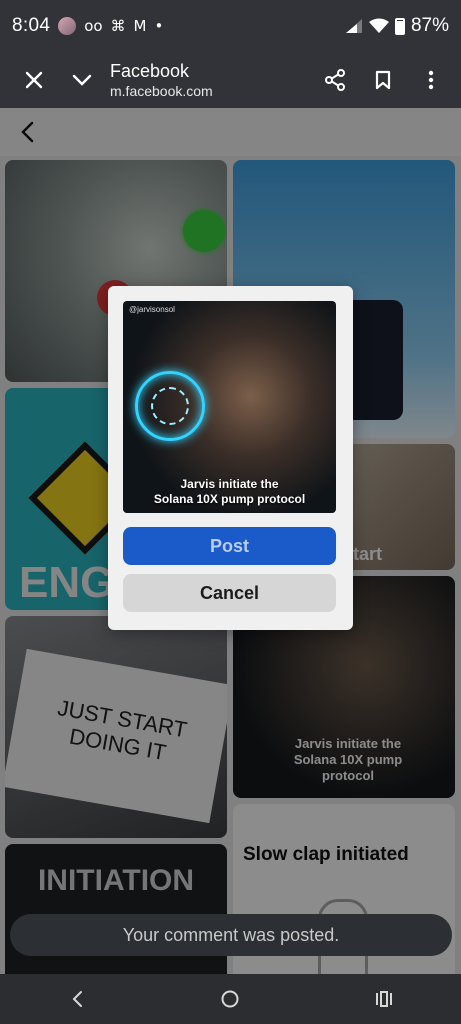  I want to click on avatar-icon, so click(67, 26).